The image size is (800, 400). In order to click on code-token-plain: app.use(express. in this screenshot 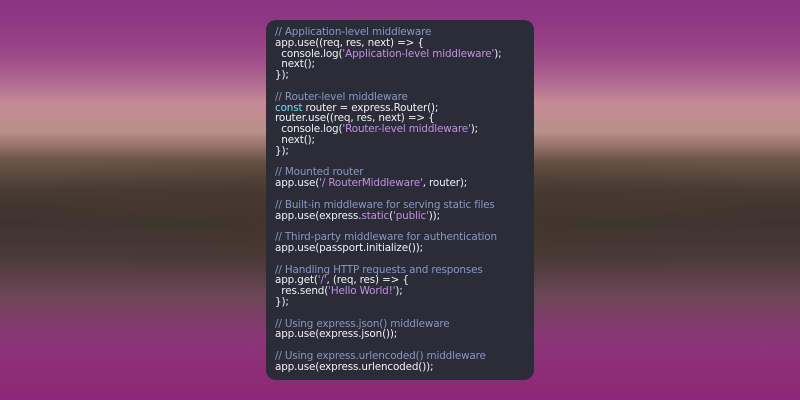, I will do `click(318, 215)`.